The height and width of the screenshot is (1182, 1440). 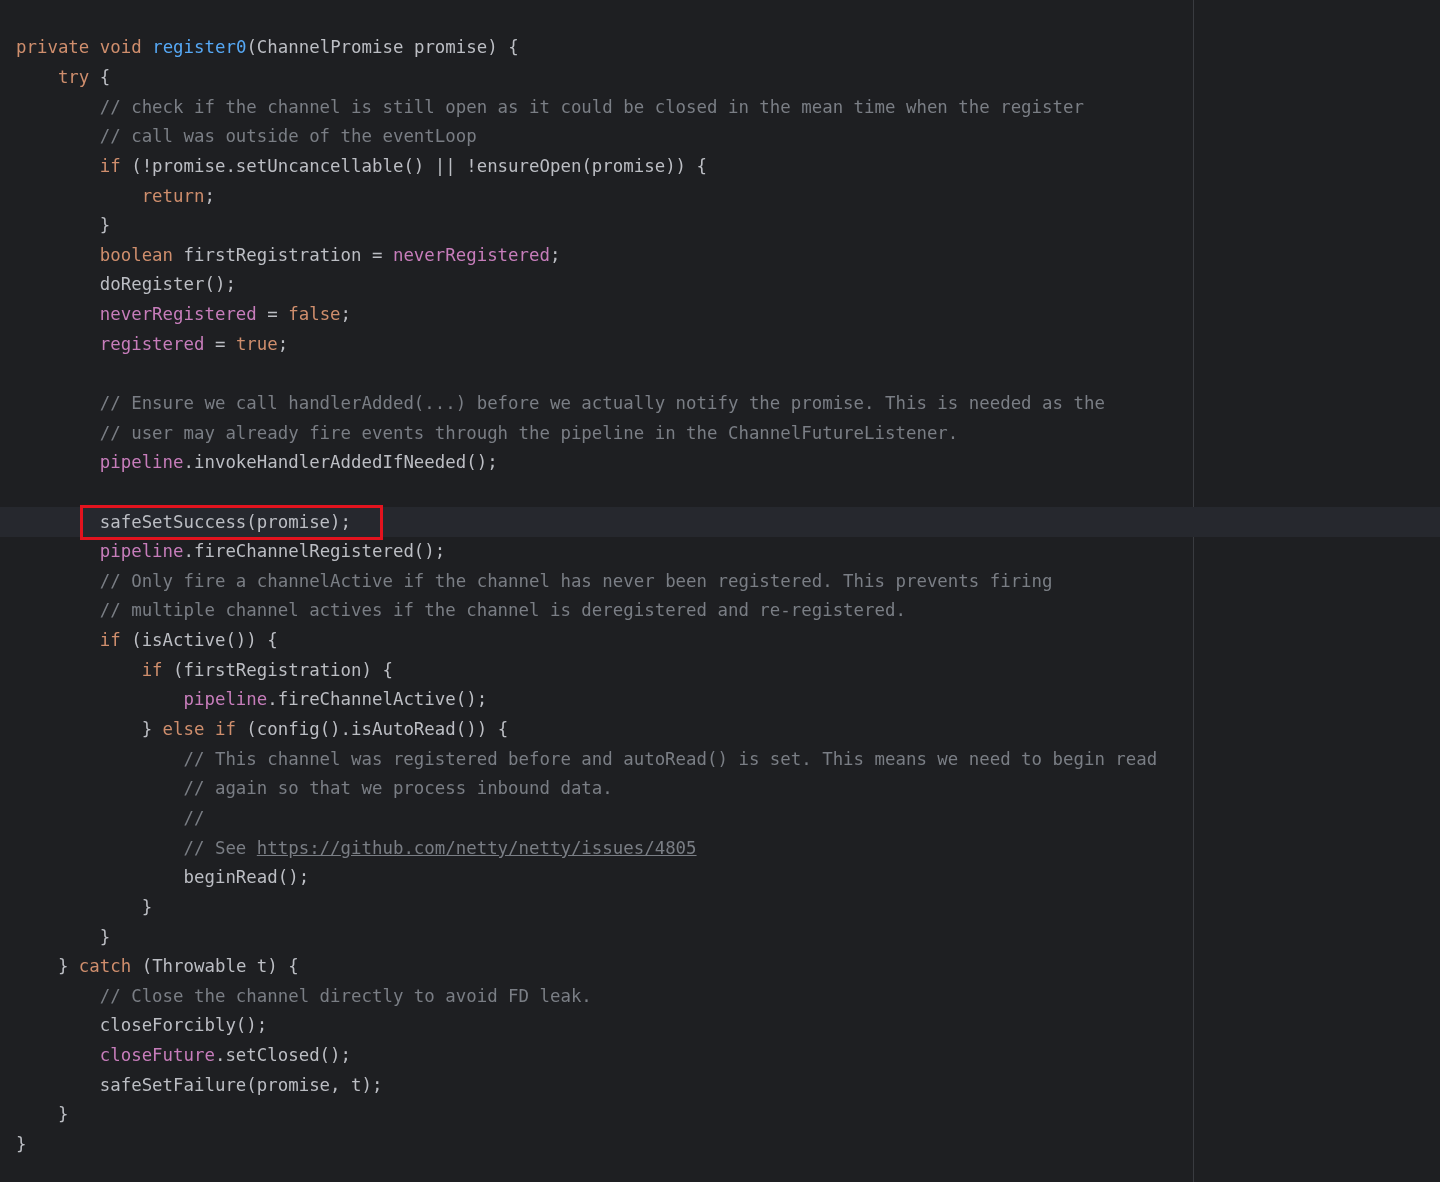 I want to click on code-line: // Only fire a channelActive if the channel has never been registered. This prevents firing, so click(x=576, y=581).